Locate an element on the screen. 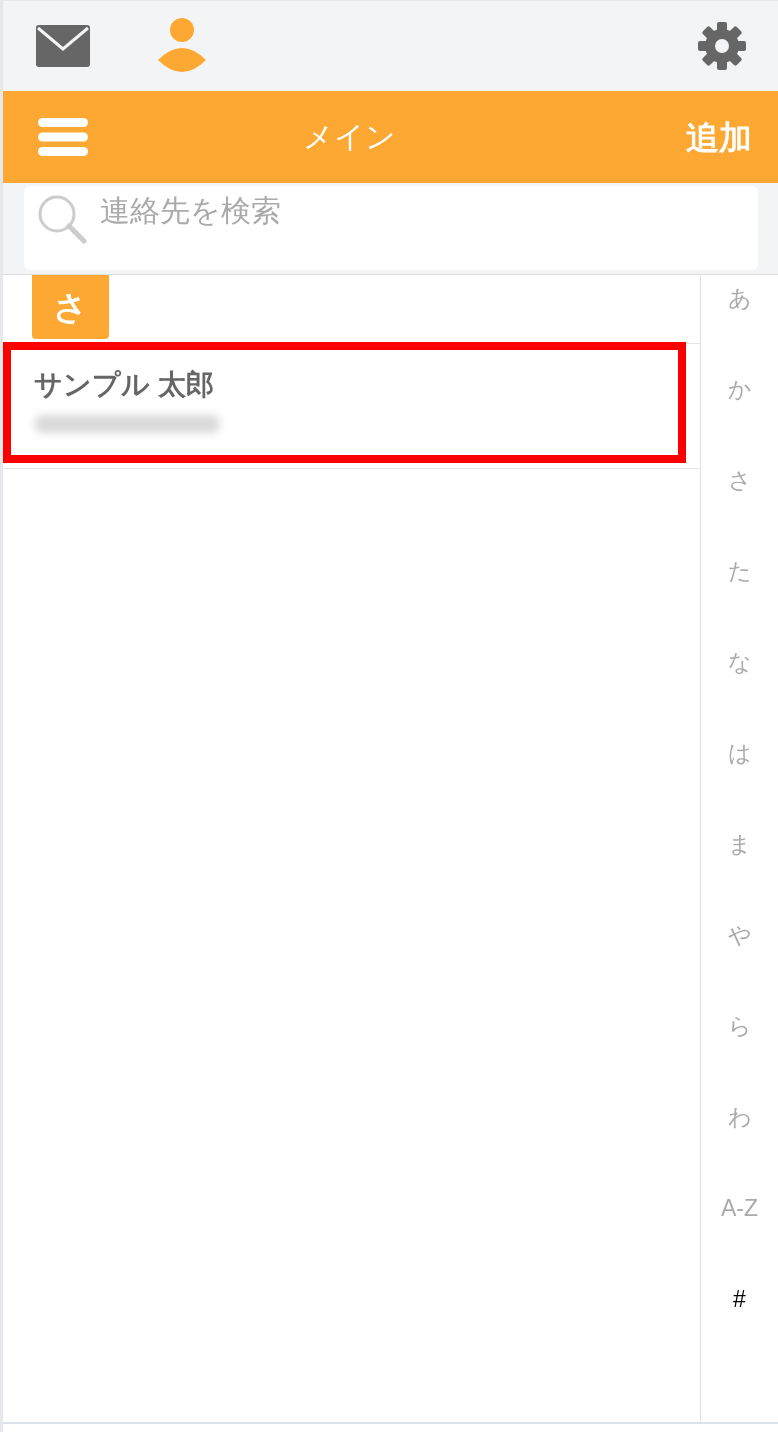  index-letter: ら is located at coordinates (739, 1026).